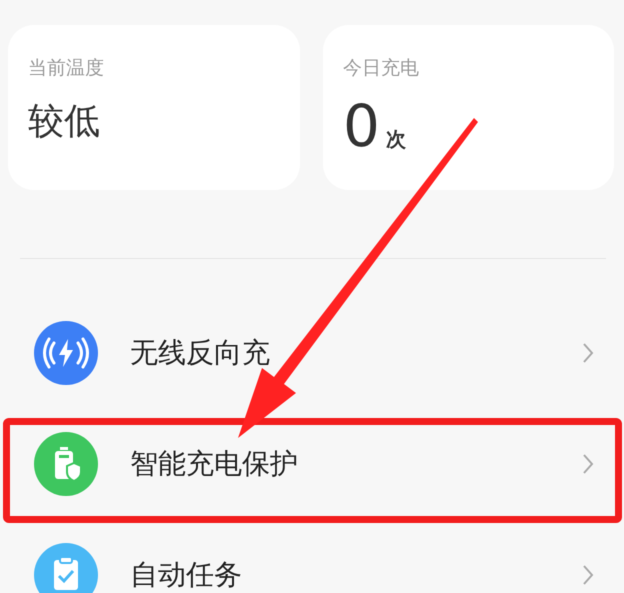  I want to click on stat-value: 0, so click(361, 126).